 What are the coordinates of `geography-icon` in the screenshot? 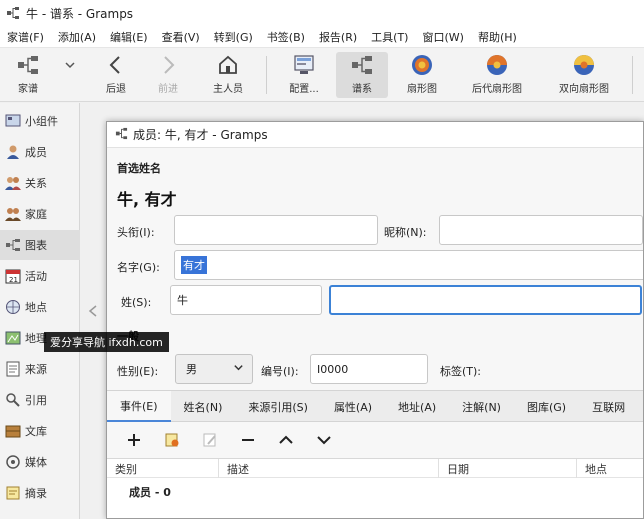 It's located at (13, 338).